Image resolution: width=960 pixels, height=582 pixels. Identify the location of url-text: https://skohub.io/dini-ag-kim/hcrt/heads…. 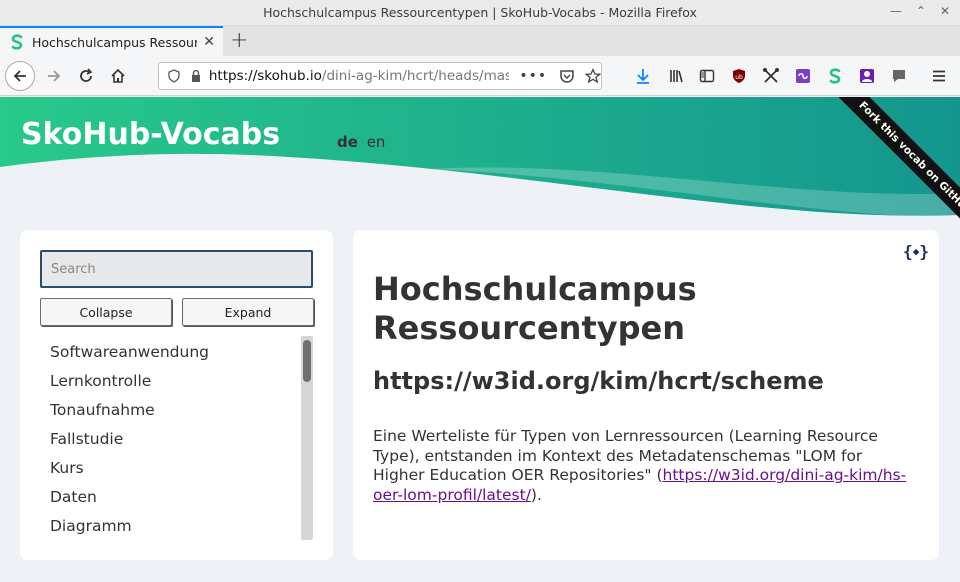
(359, 76).